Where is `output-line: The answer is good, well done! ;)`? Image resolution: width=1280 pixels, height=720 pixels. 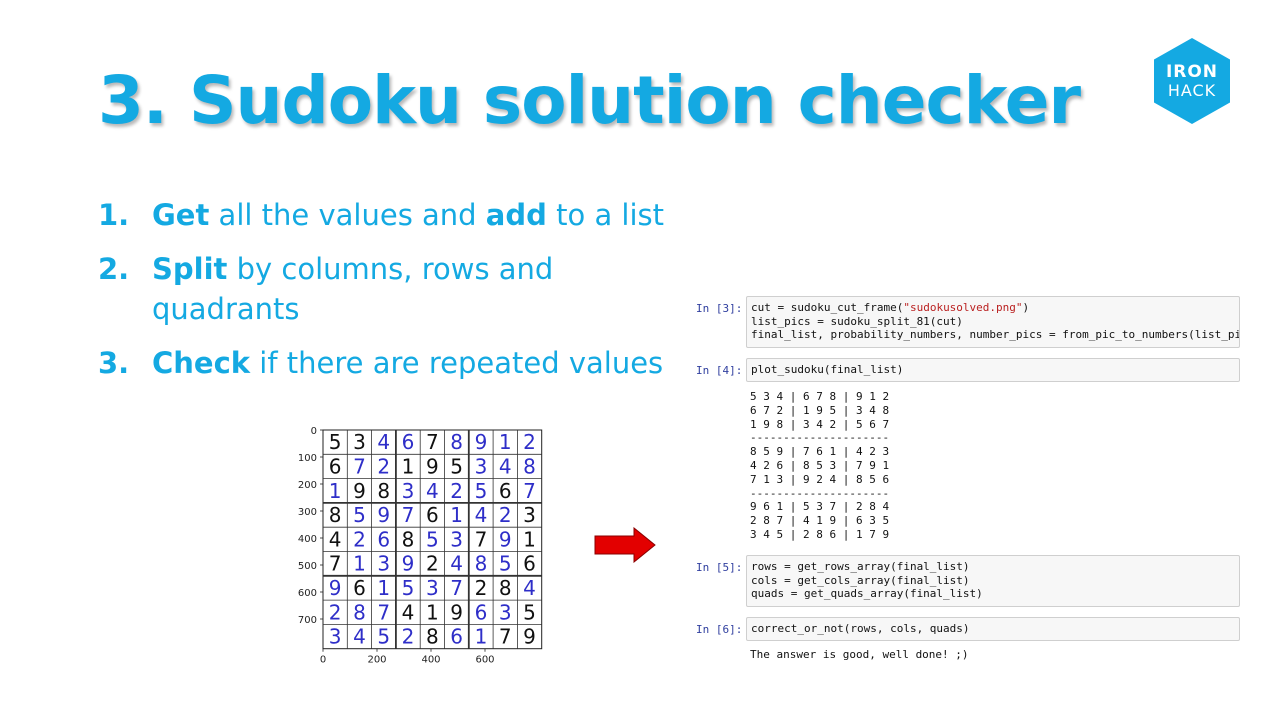
output-line: The answer is good, well done! ;) is located at coordinates (859, 654).